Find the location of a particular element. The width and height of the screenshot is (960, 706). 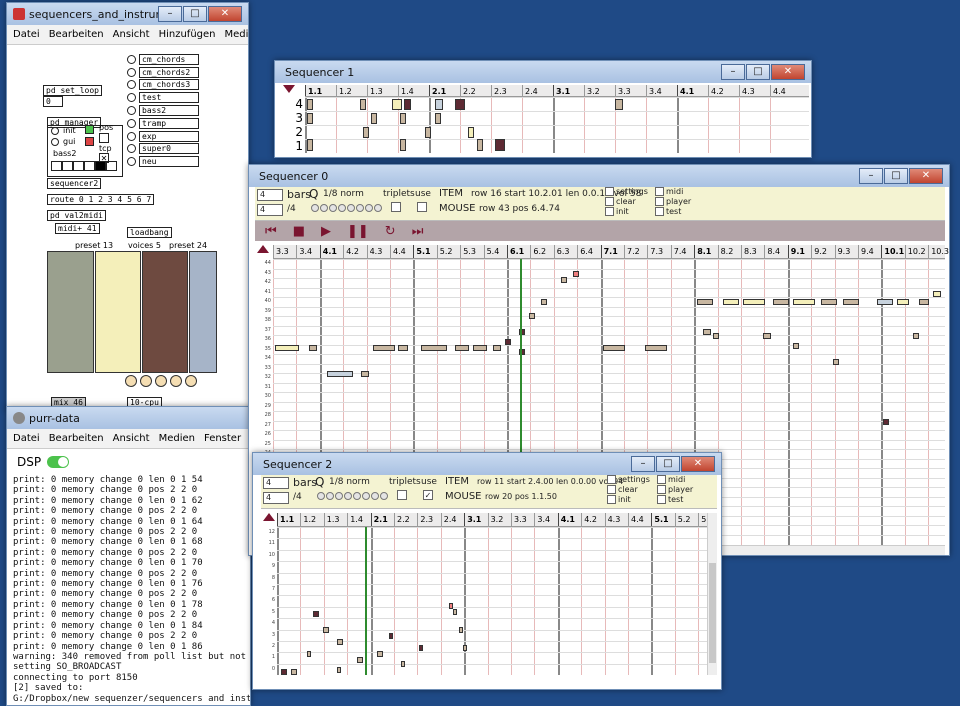

instrument-row: bass2 is located at coordinates (165, 110).